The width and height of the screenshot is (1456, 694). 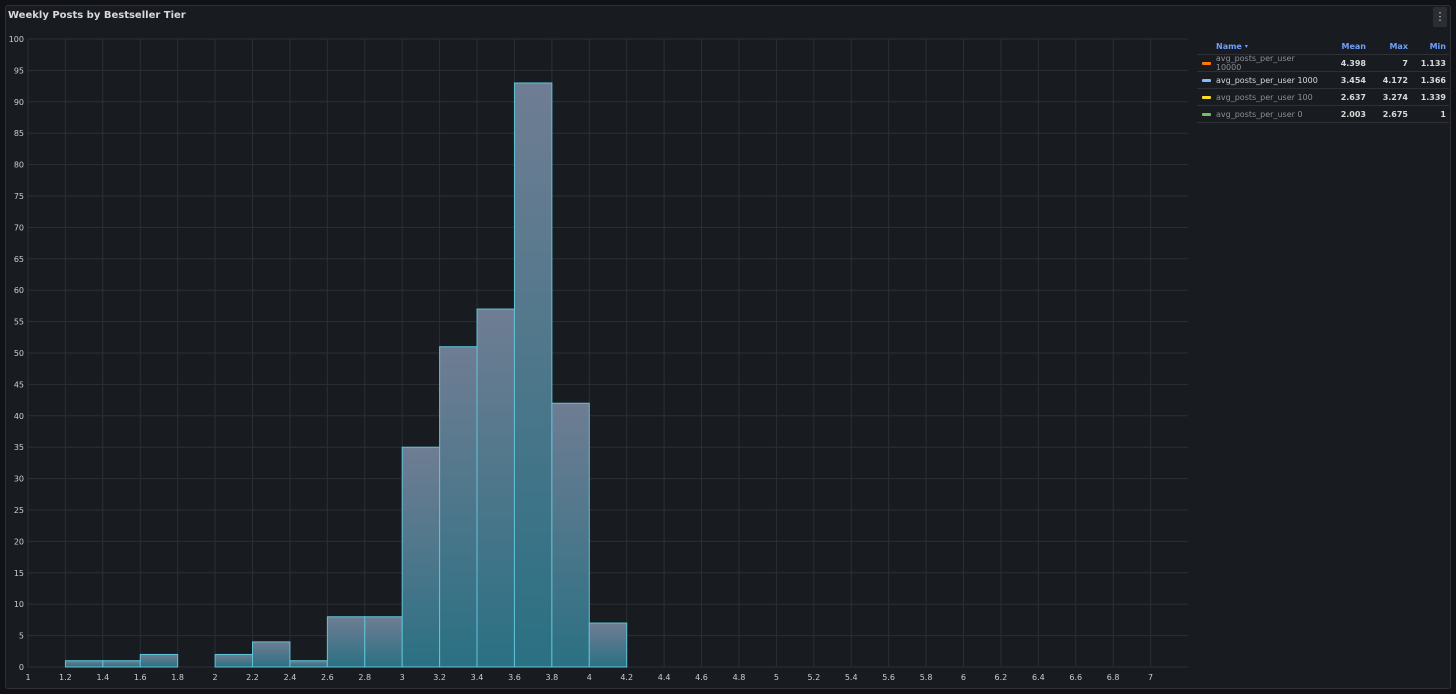 What do you see at coordinates (739, 677) in the screenshot?
I see `x-tick-label: 4.8` at bounding box center [739, 677].